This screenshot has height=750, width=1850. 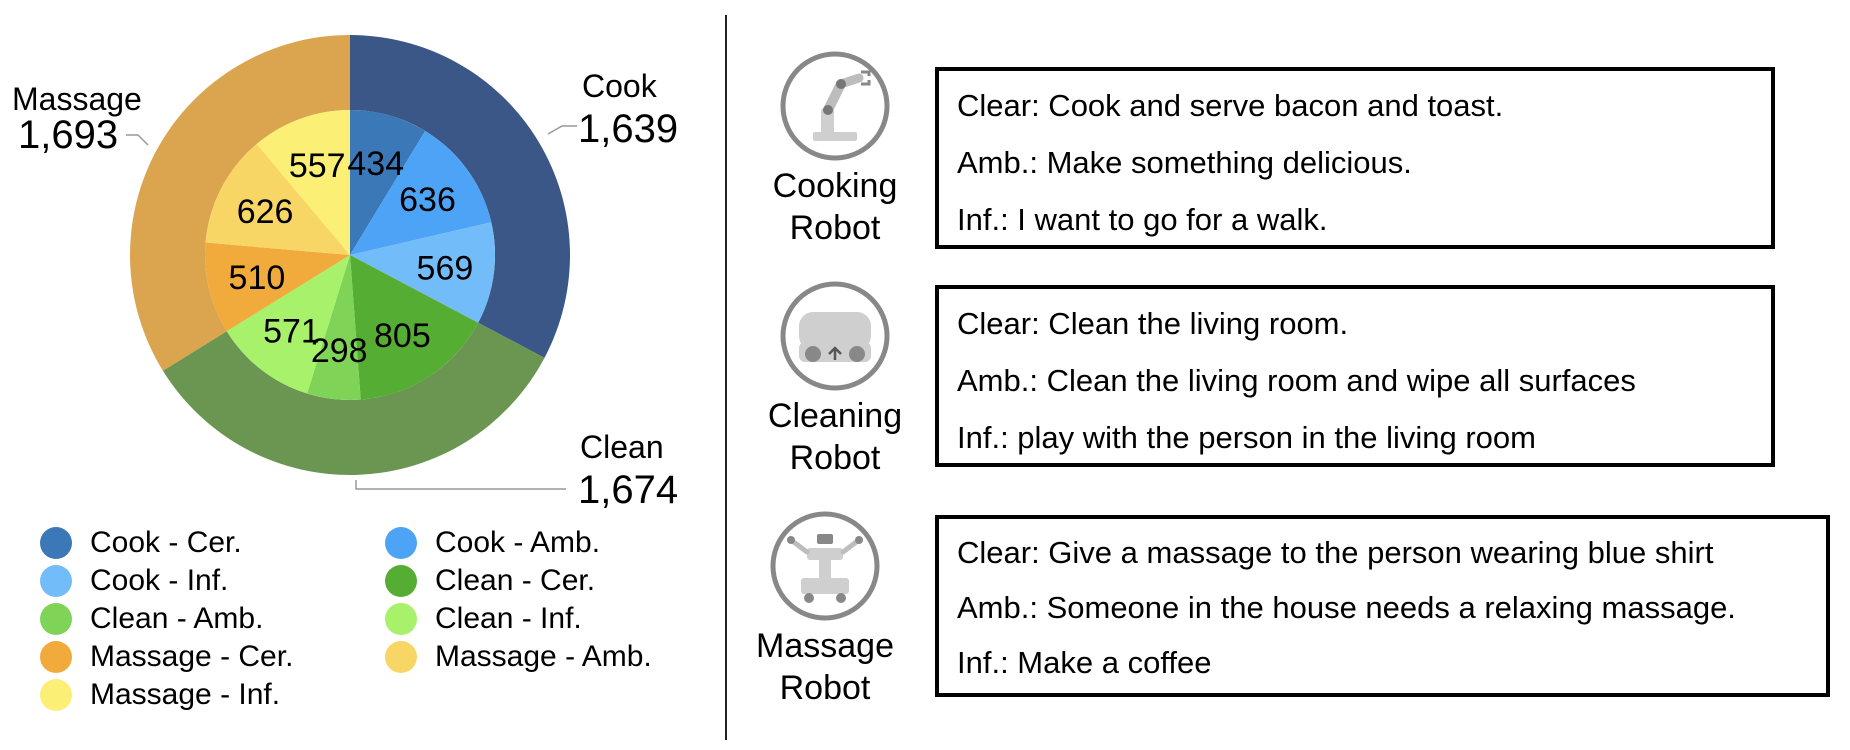 I want to click on legend-label: Massage - Inf., so click(x=185, y=694).